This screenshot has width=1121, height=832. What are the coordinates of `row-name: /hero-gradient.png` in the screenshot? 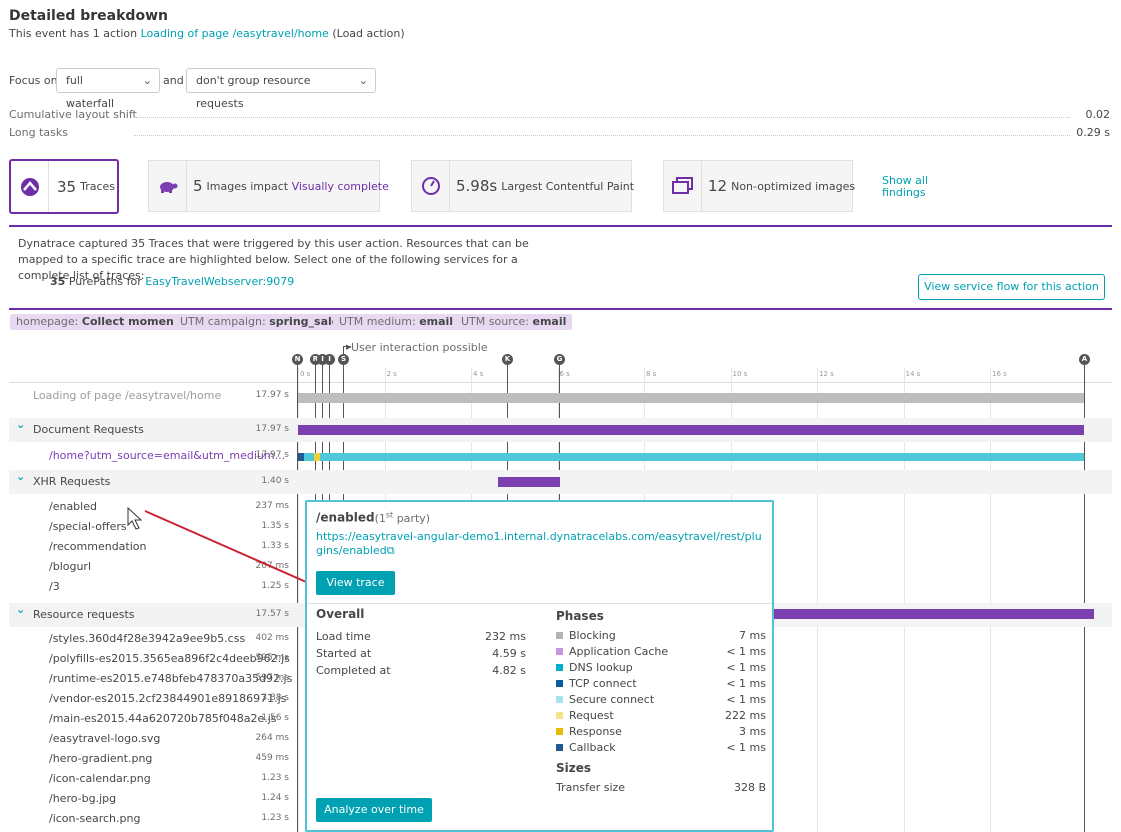 It's located at (101, 758).